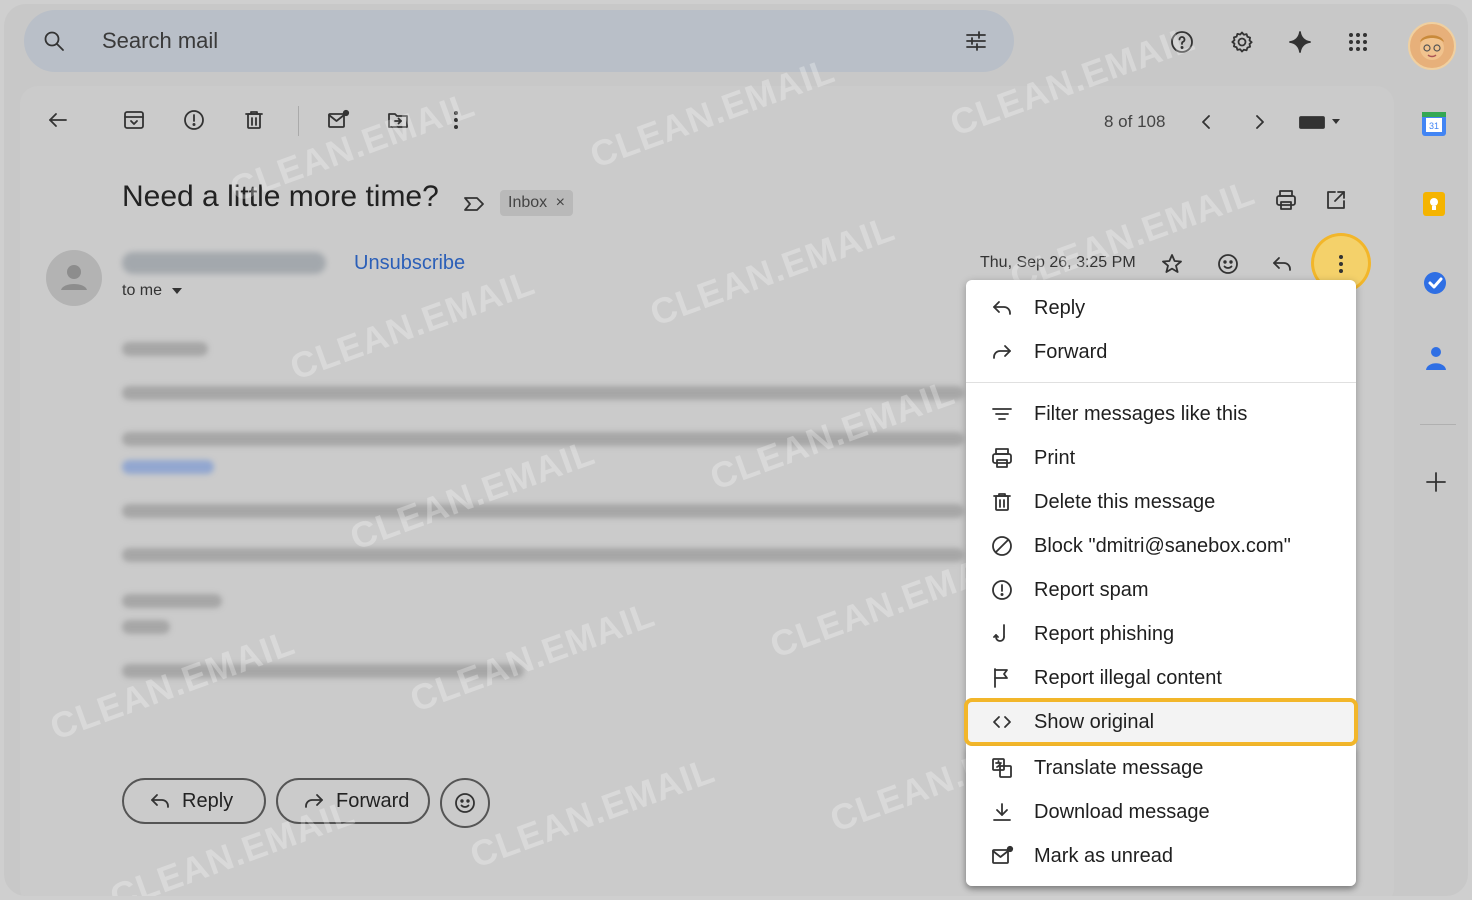  What do you see at coordinates (1206, 122) in the screenshot?
I see `newer-chevron-left-icon` at bounding box center [1206, 122].